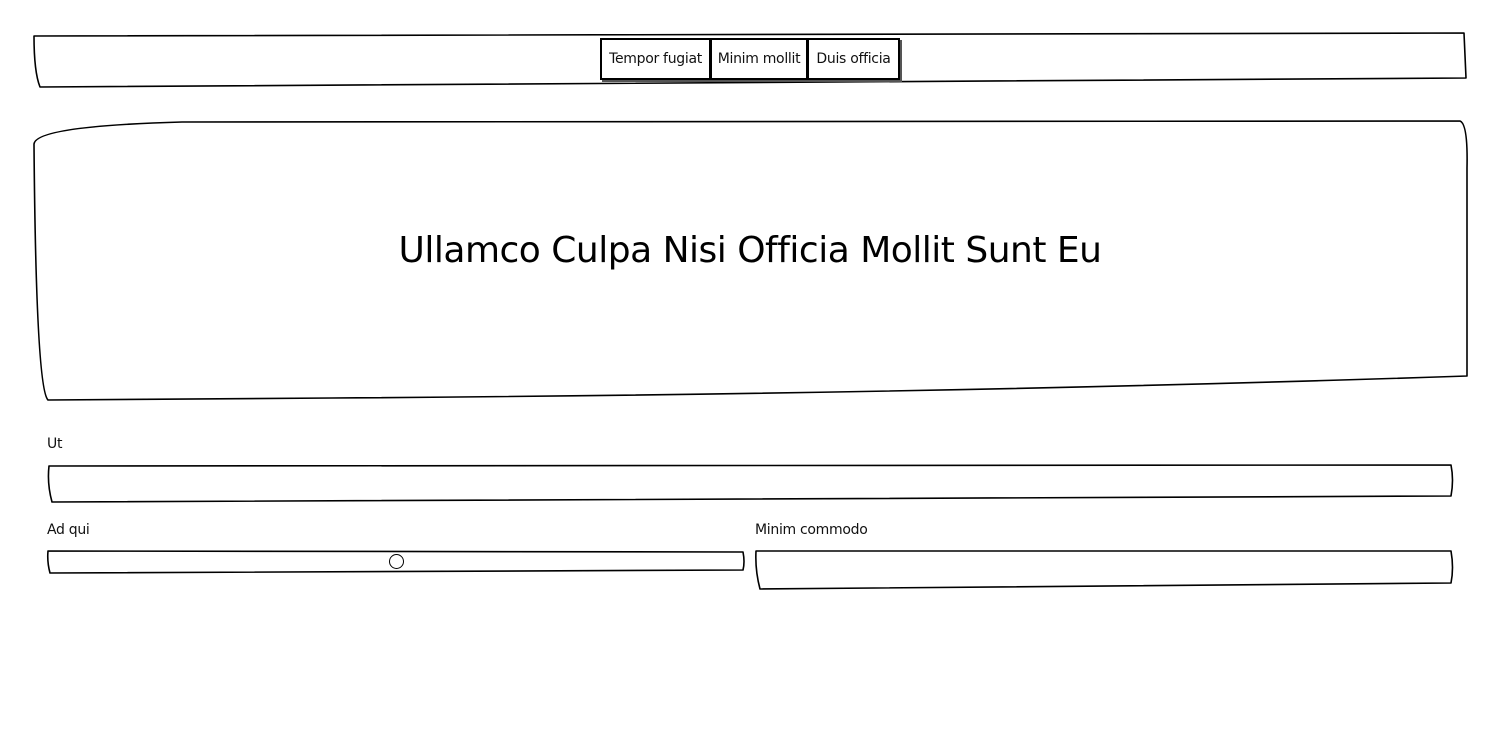 The height and width of the screenshot is (752, 1500). I want to click on nav-button-tempor-fugiat: Tempor fugiat, so click(655, 59).